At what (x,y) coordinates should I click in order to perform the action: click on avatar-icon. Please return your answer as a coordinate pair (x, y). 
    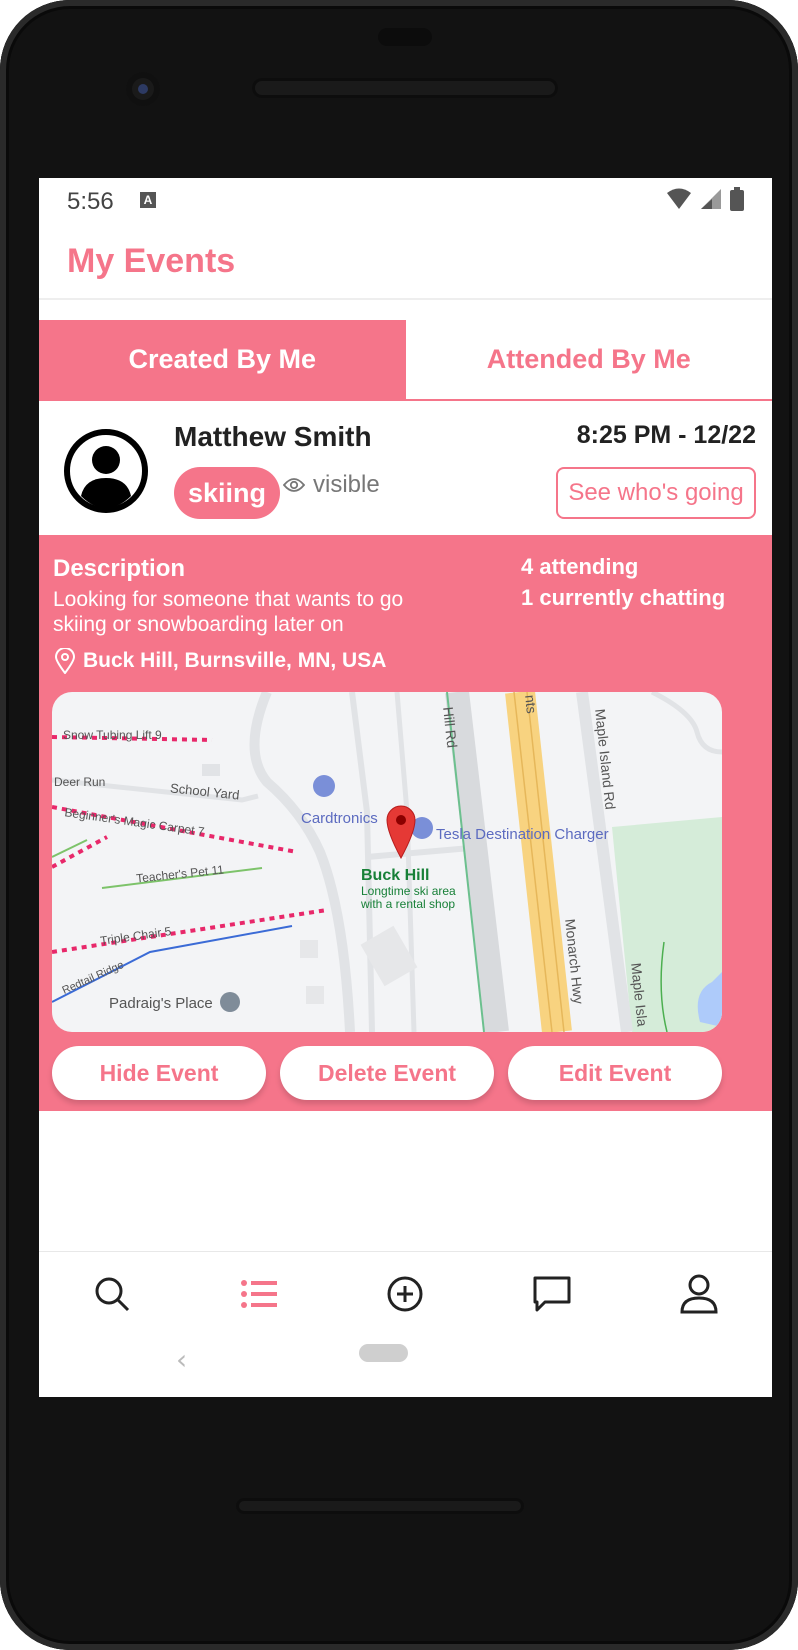
    Looking at the image, I should click on (106, 471).